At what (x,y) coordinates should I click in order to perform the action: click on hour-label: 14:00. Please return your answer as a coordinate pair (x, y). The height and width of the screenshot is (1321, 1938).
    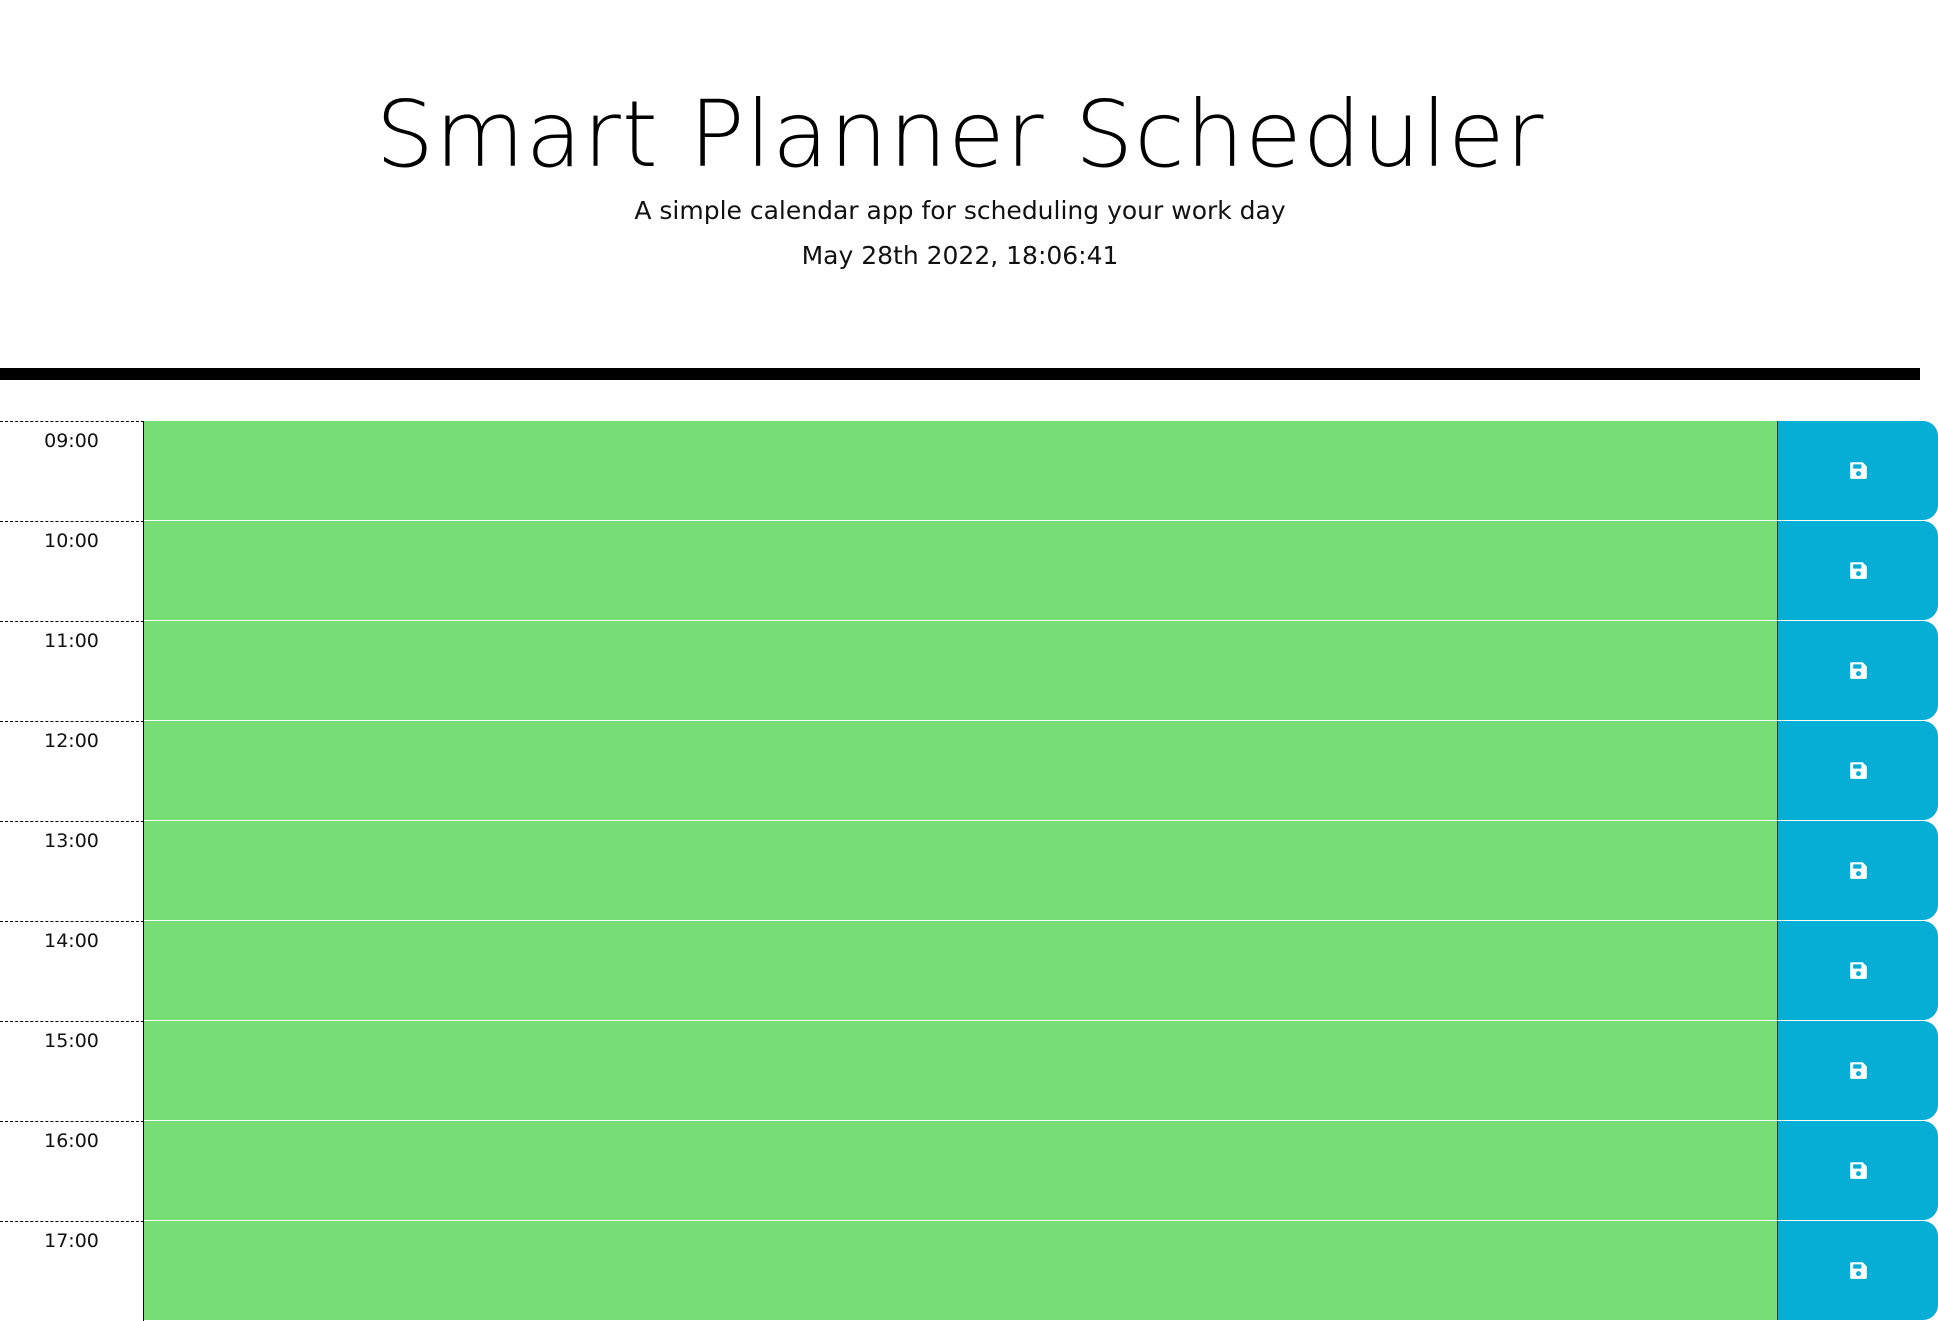
    Looking at the image, I should click on (72, 971).